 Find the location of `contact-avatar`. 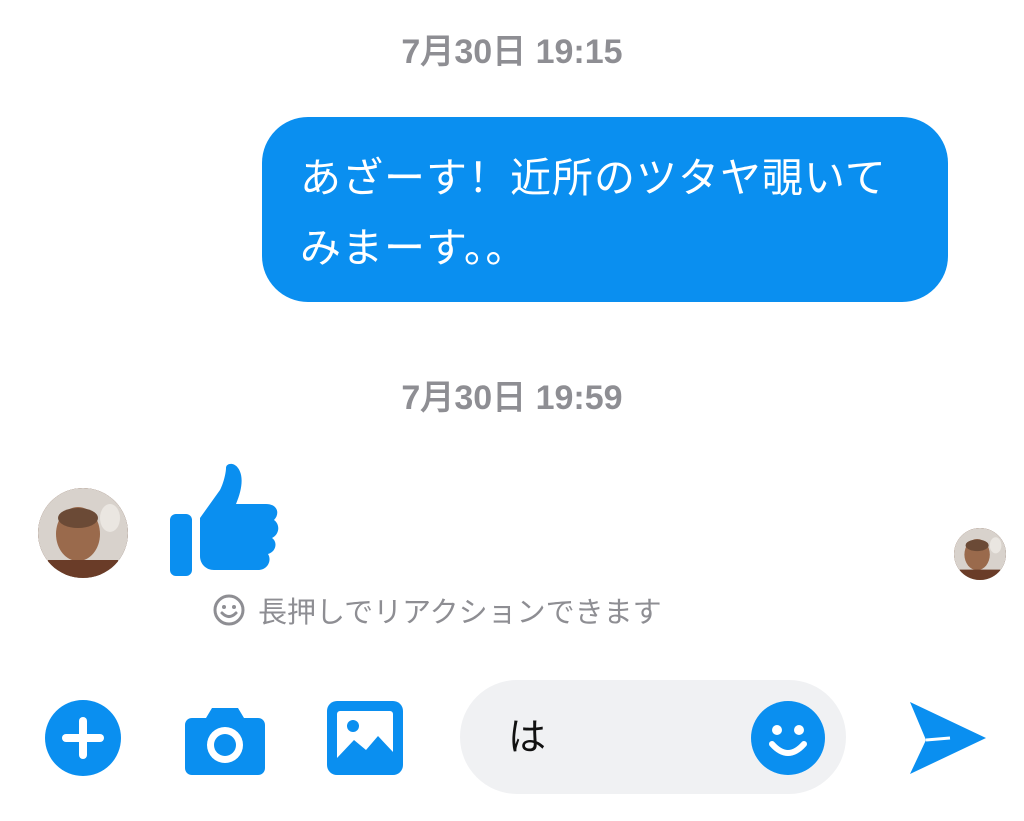

contact-avatar is located at coordinates (83, 533).